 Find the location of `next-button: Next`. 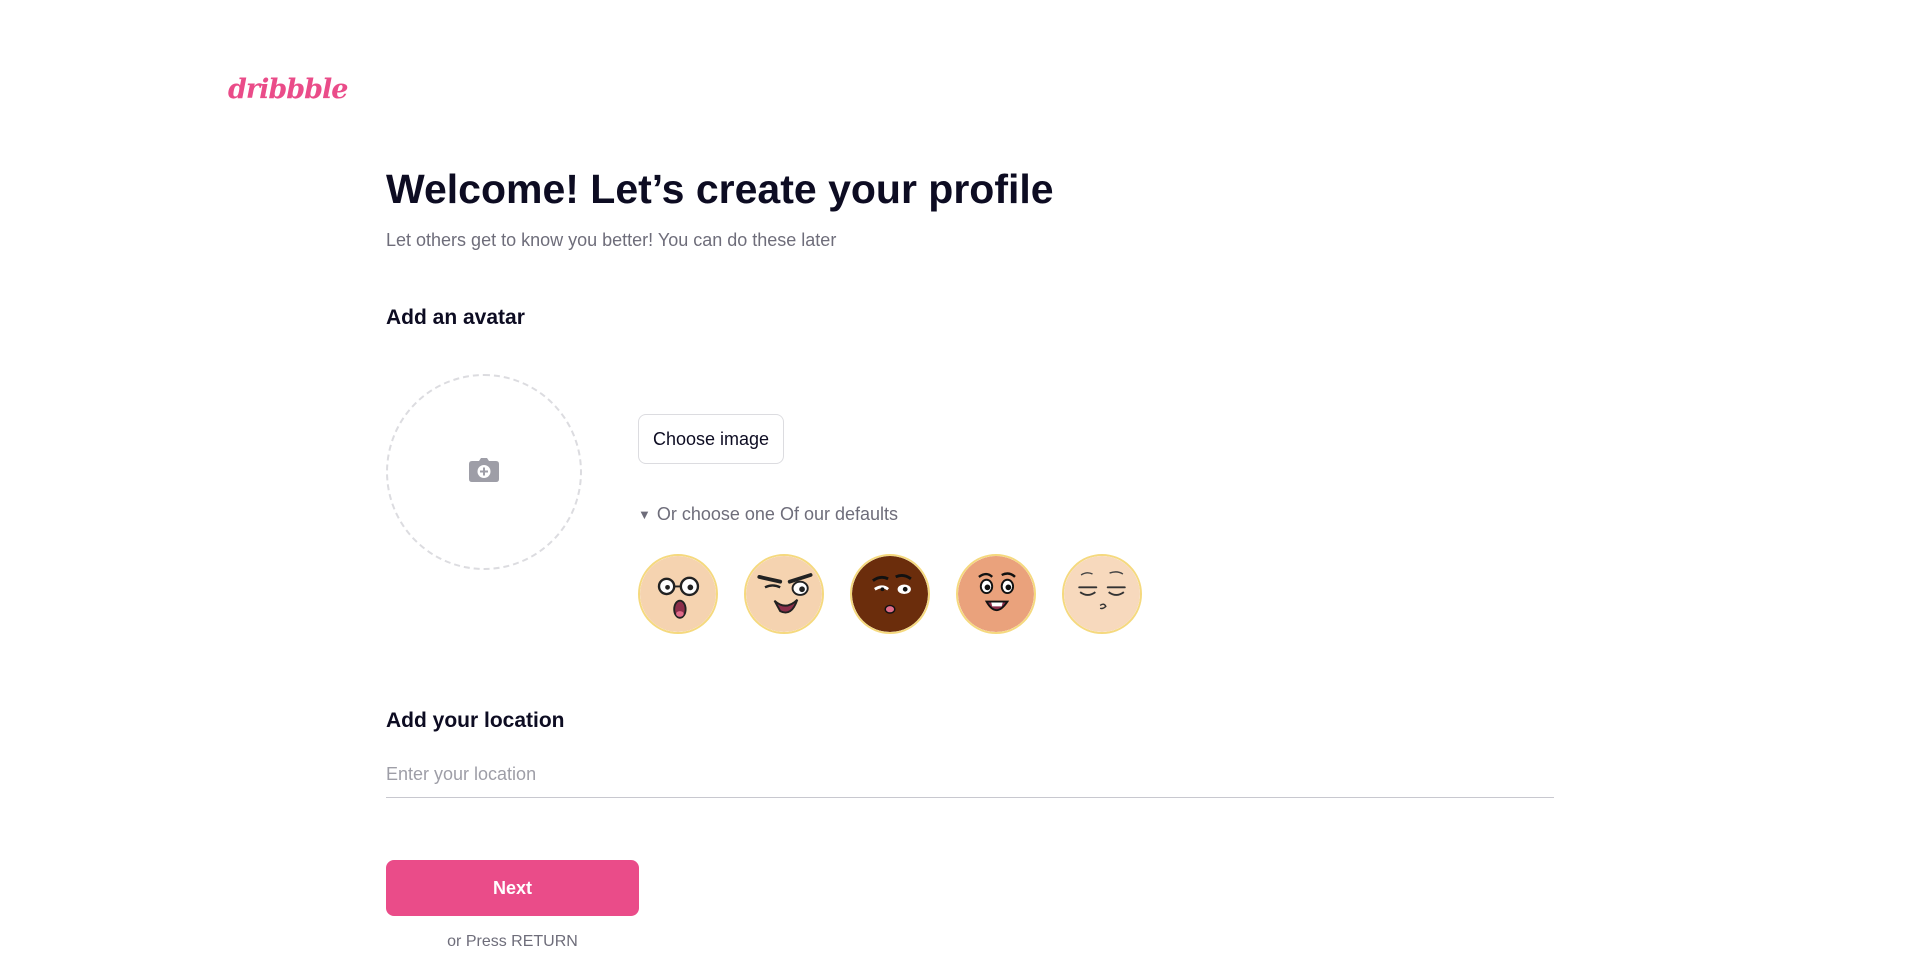

next-button: Next is located at coordinates (512, 888).